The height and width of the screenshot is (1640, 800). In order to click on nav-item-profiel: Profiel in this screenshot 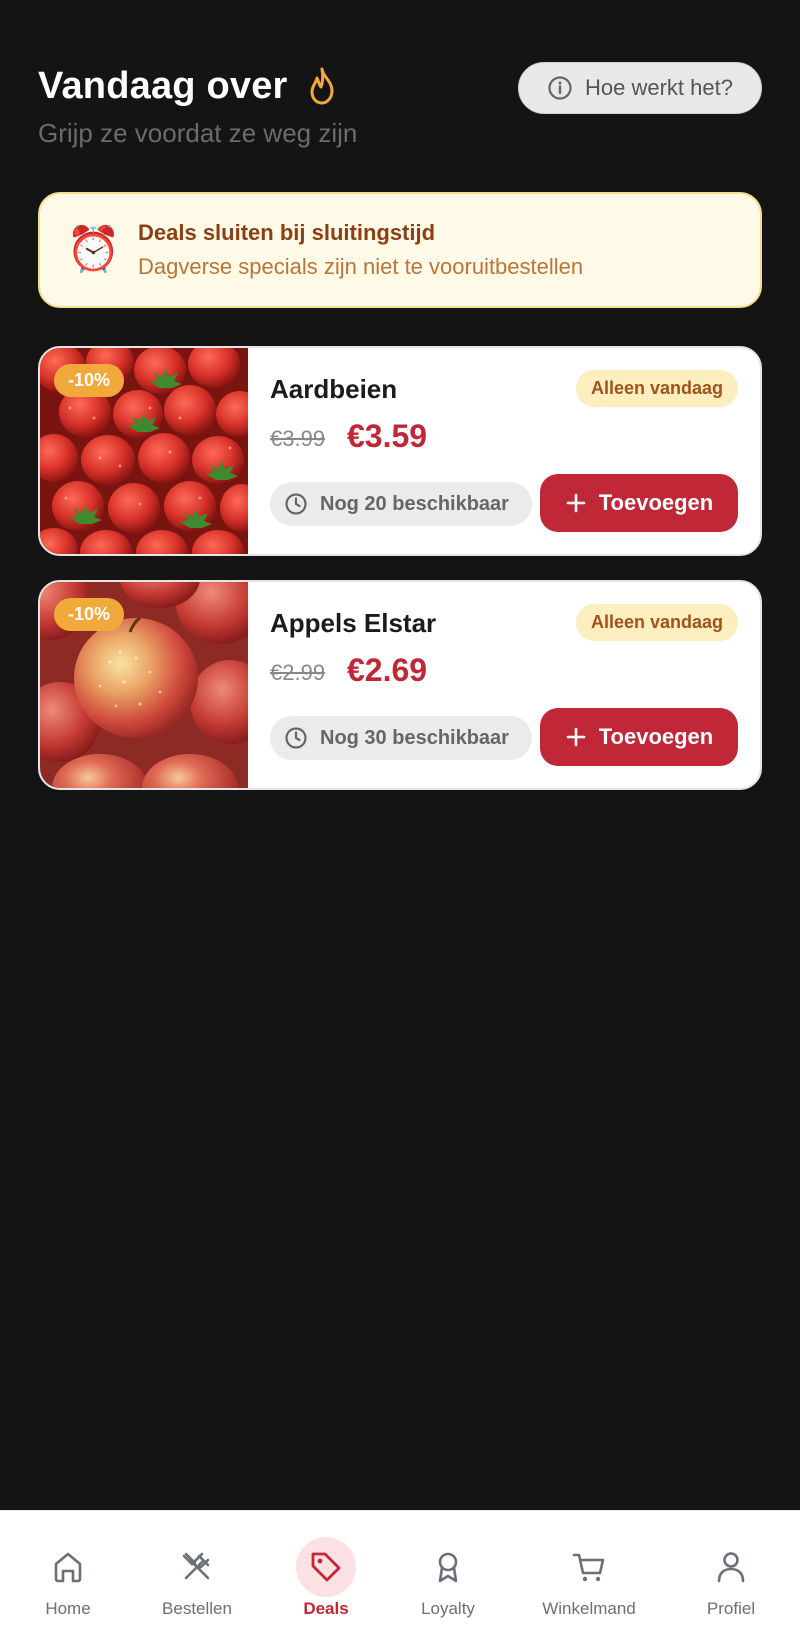, I will do `click(731, 1578)`.